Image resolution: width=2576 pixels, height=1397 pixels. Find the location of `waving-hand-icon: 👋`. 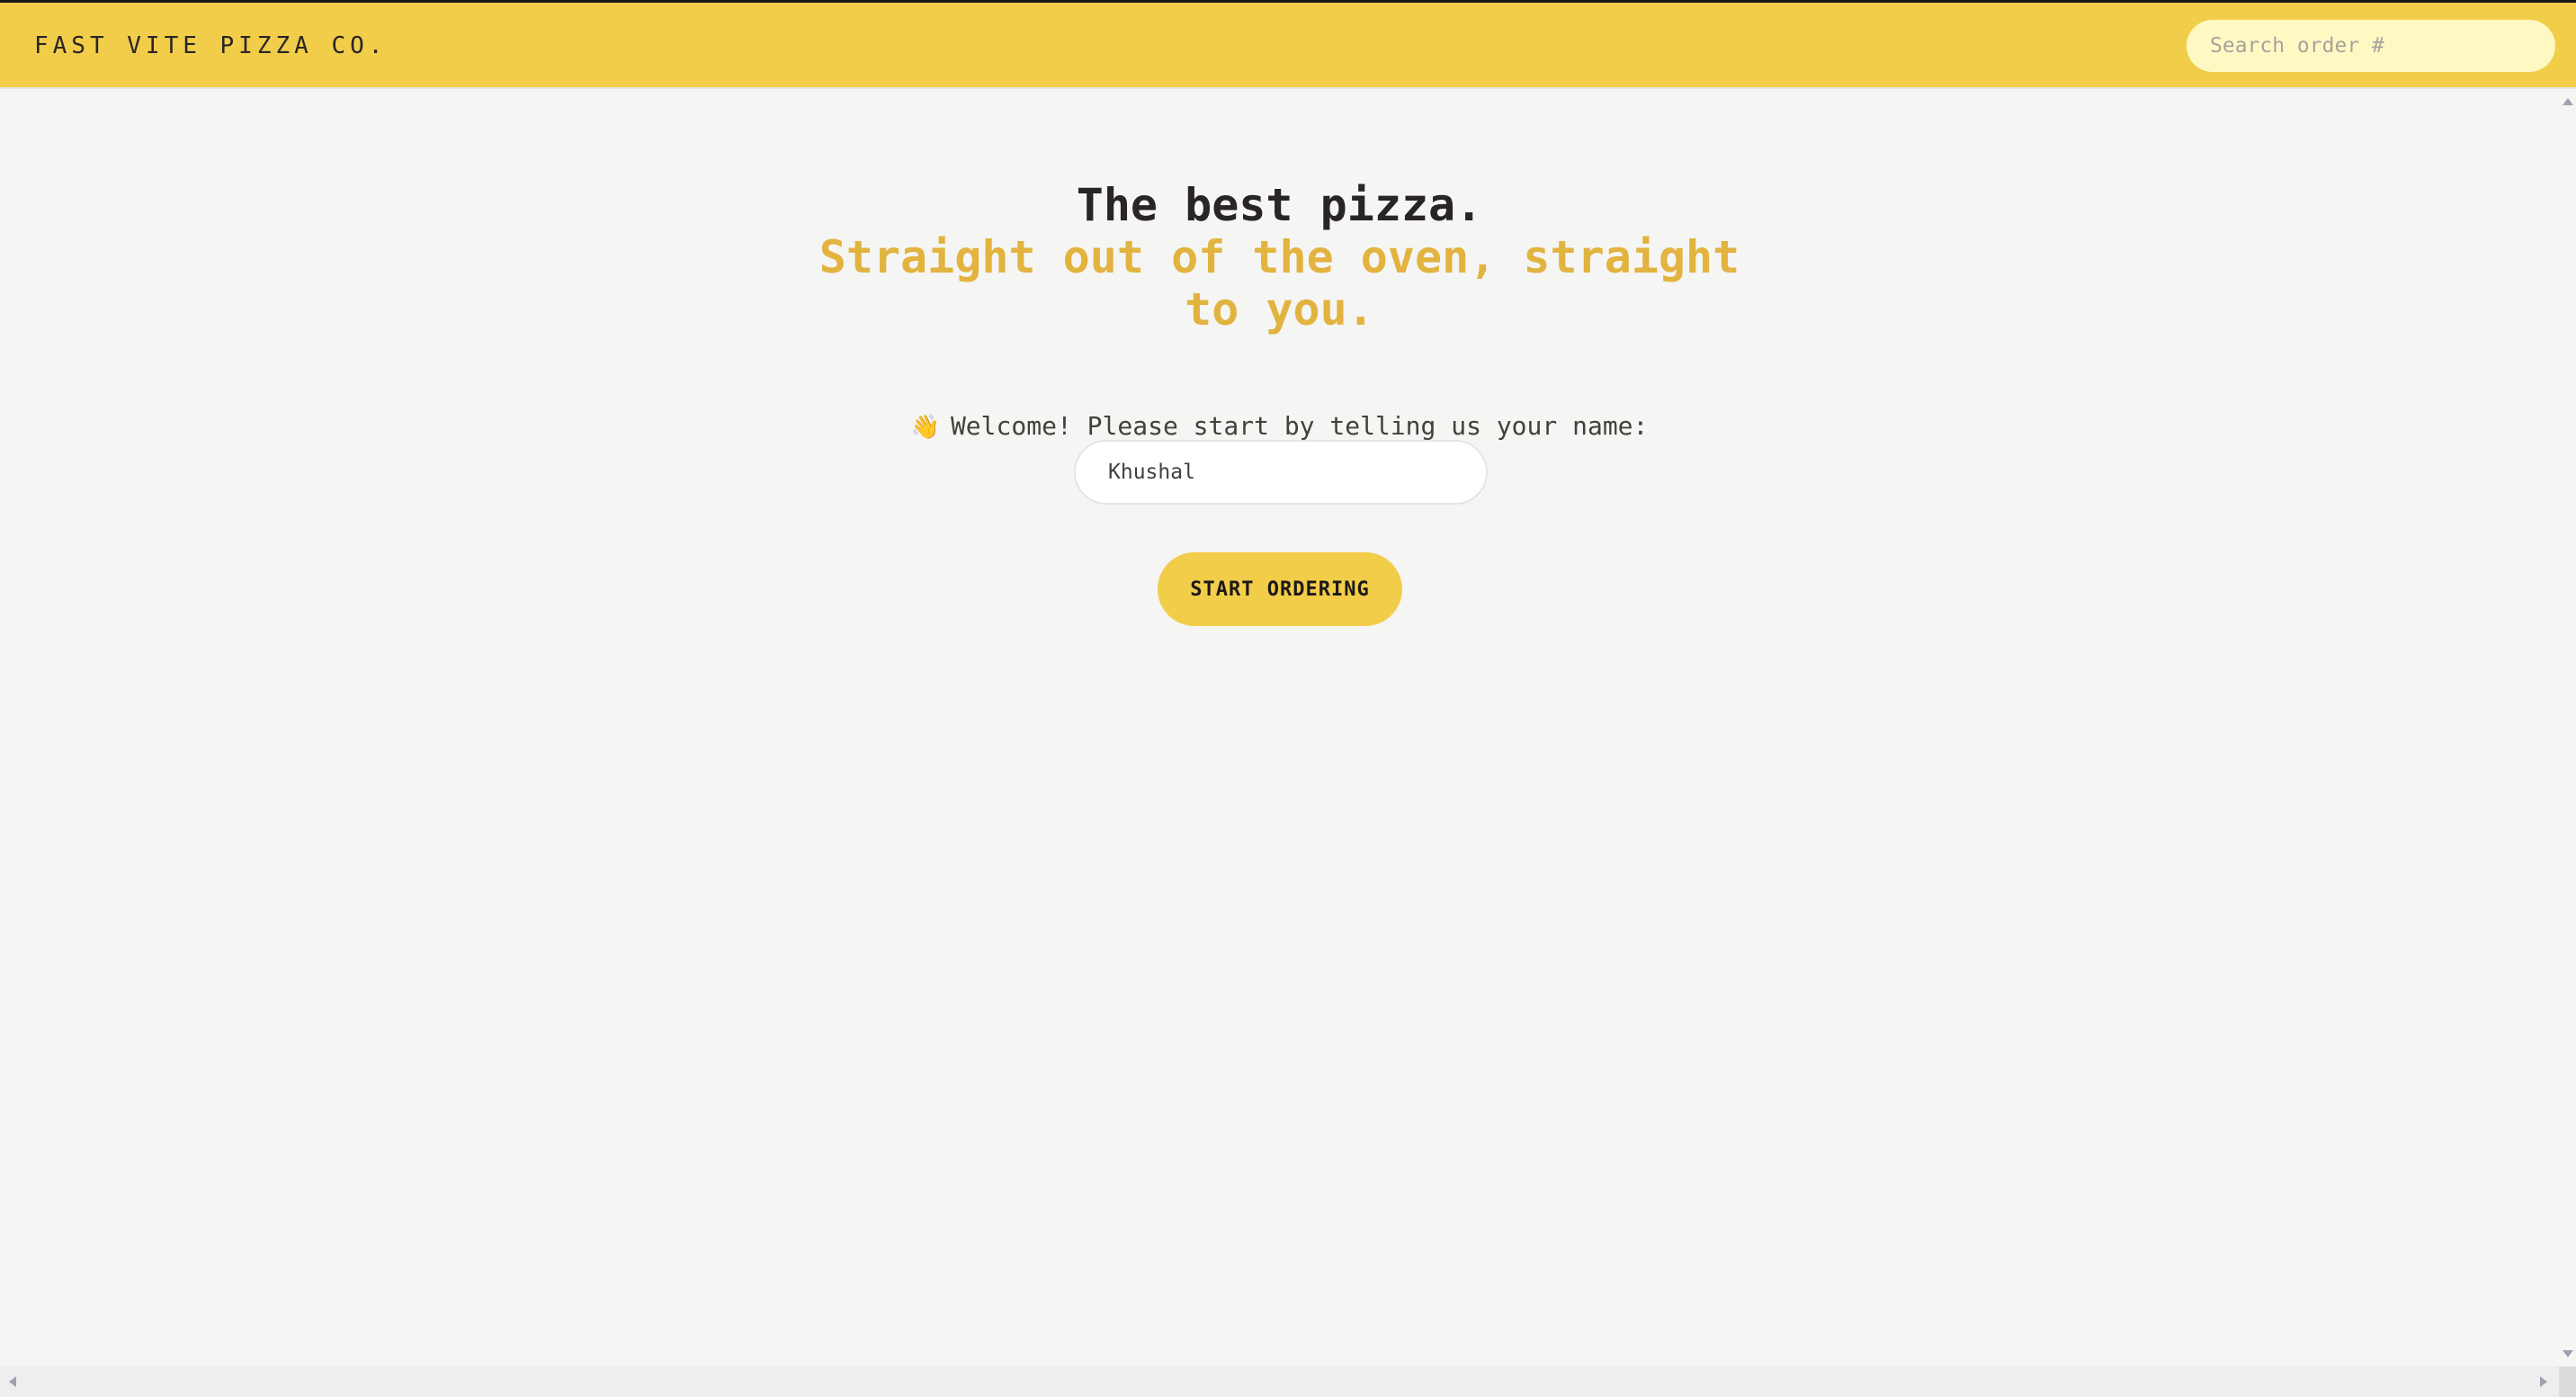

waving-hand-icon: 👋 is located at coordinates (925, 427).